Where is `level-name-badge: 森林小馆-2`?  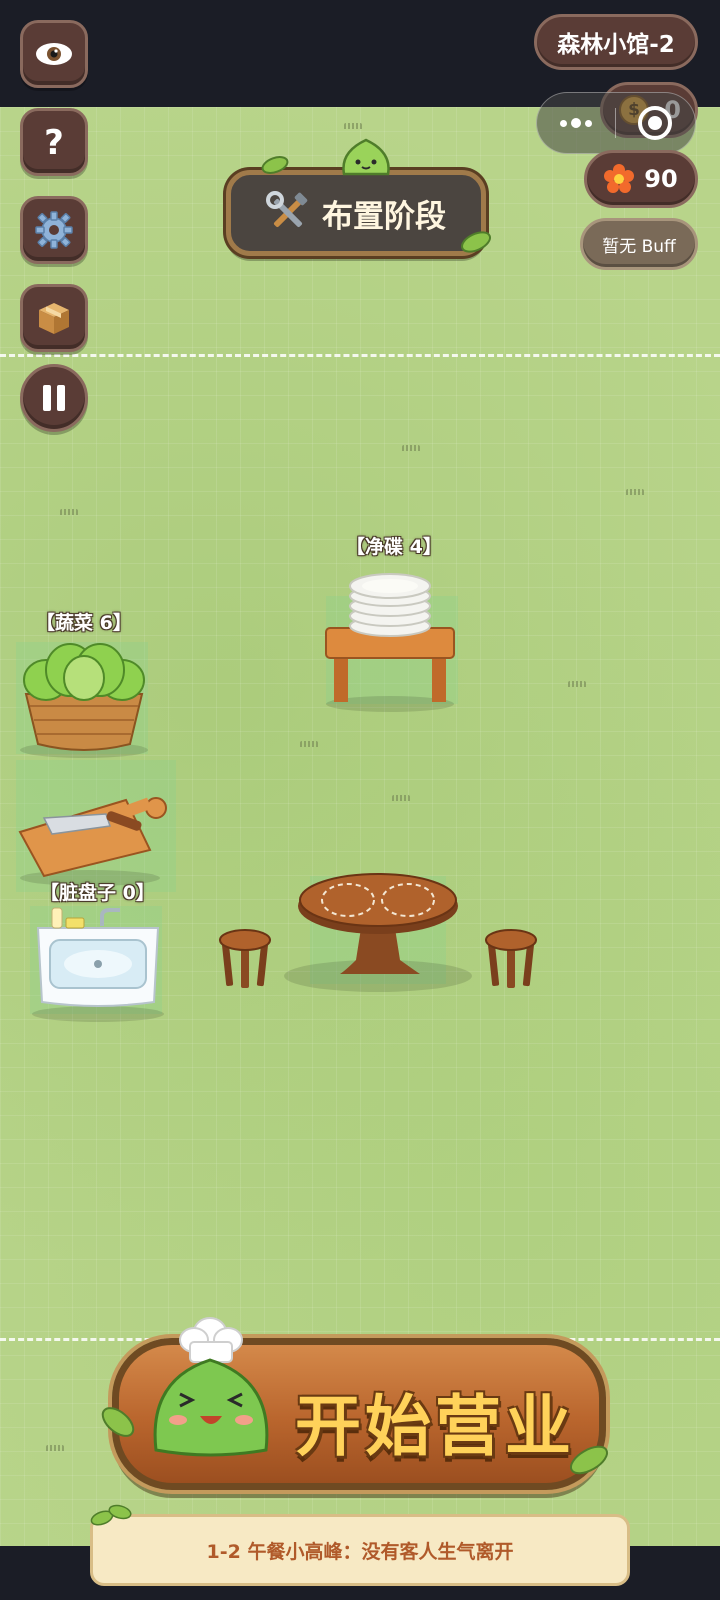
level-name-badge: 森林小馆-2 is located at coordinates (616, 42).